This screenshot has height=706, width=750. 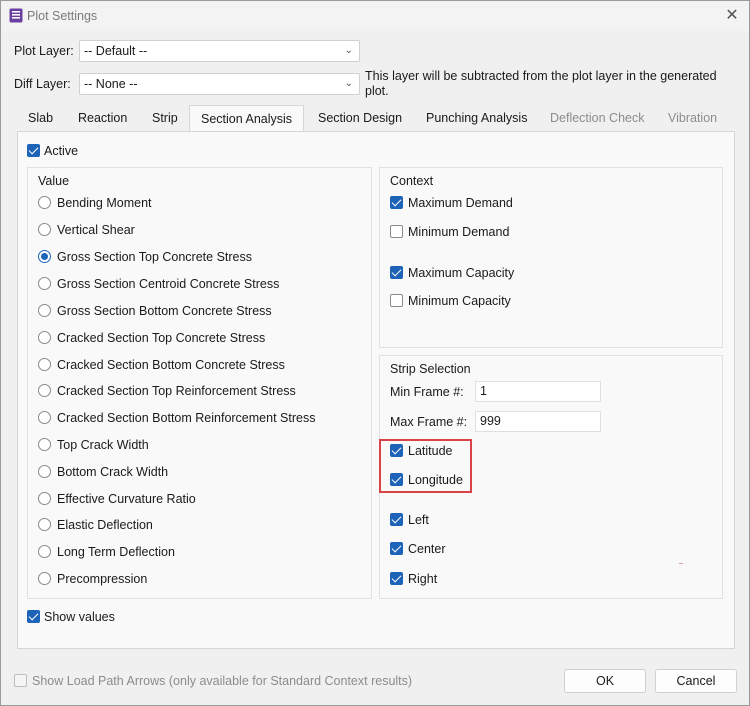 What do you see at coordinates (161, 338) in the screenshot?
I see `radio-label: Cracked Section Top Concrete Stress` at bounding box center [161, 338].